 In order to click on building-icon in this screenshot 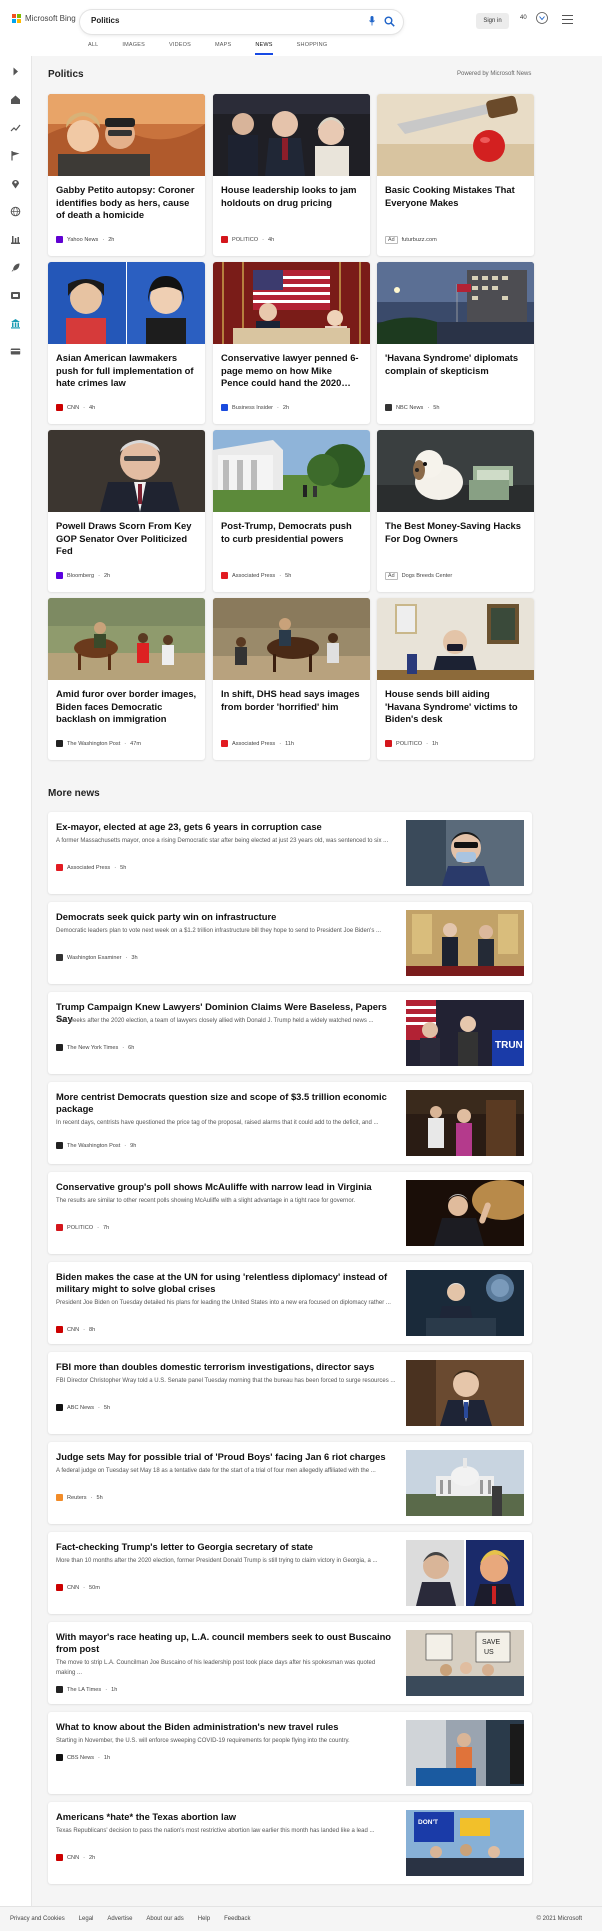, I will do `click(15, 323)`.